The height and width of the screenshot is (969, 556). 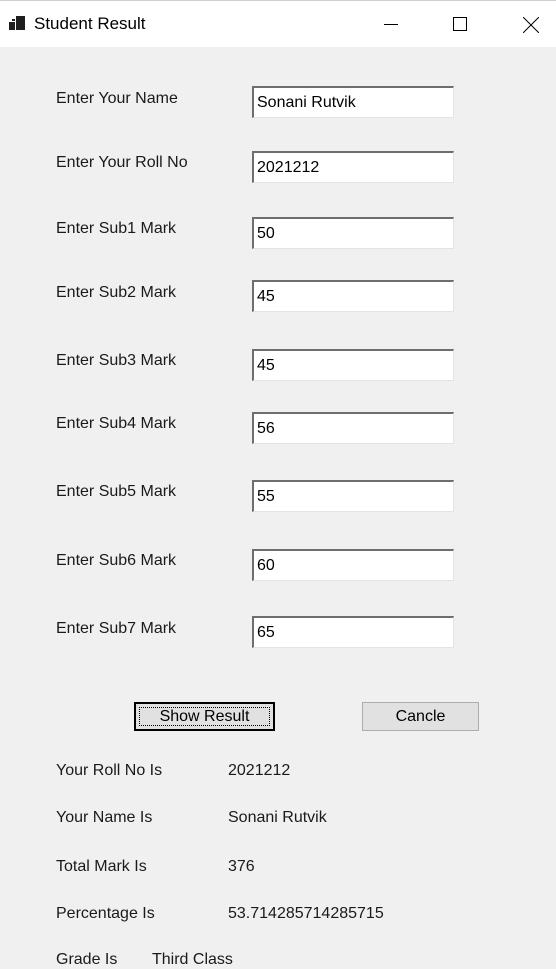 What do you see at coordinates (353, 632) in the screenshot?
I see `sub7-input` at bounding box center [353, 632].